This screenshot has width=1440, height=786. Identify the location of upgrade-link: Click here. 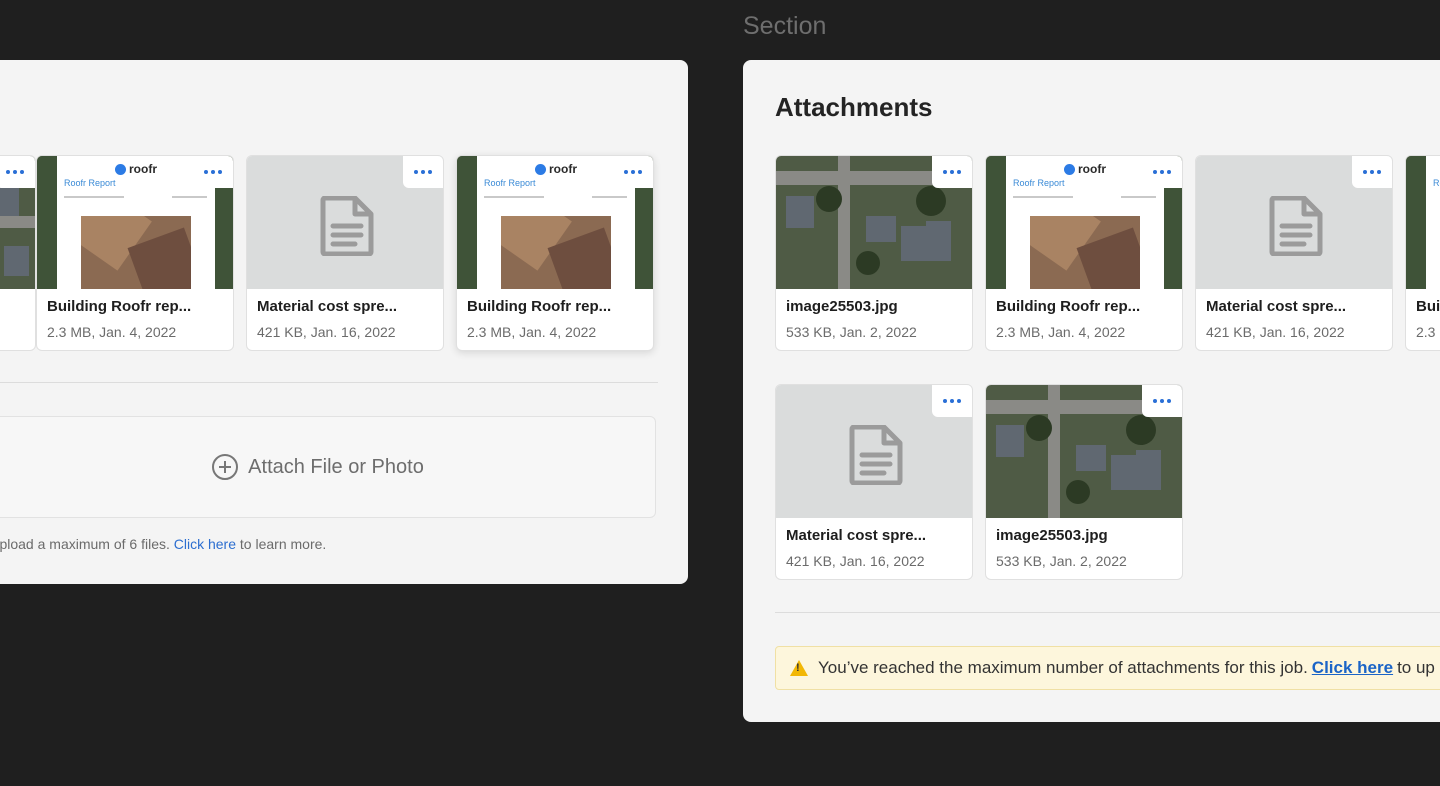
(1352, 668).